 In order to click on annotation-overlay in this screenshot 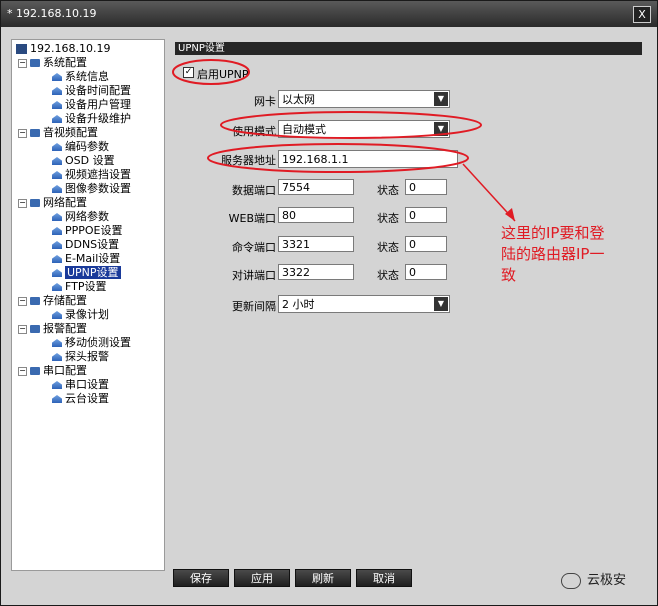, I will do `click(344, 140)`.